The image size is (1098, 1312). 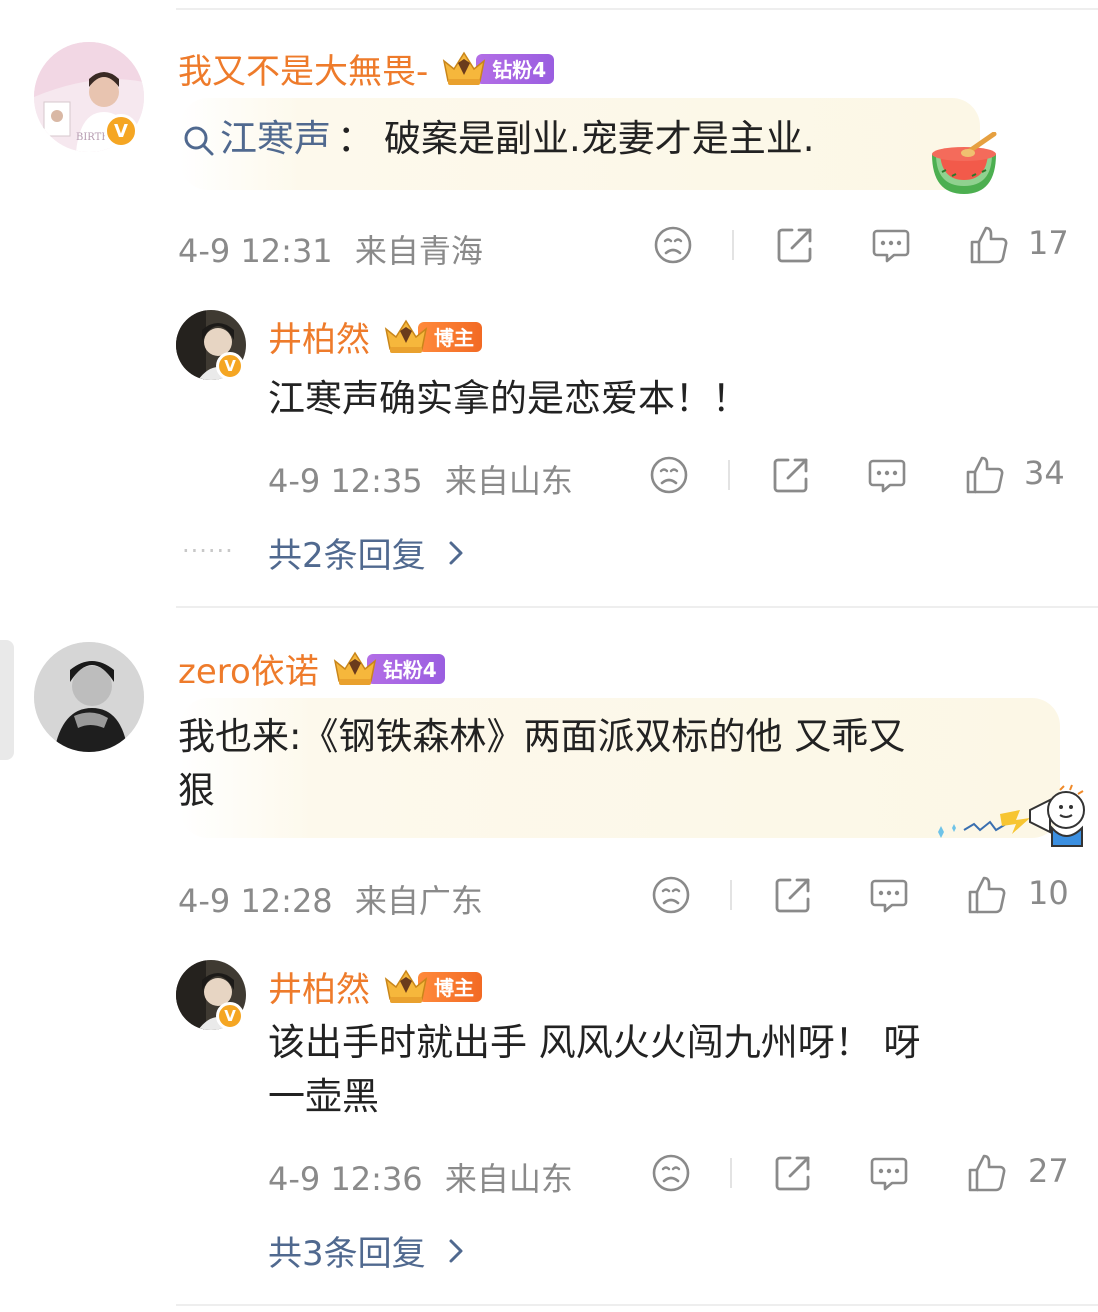 I want to click on side-scroll-tab, so click(x=7, y=700).